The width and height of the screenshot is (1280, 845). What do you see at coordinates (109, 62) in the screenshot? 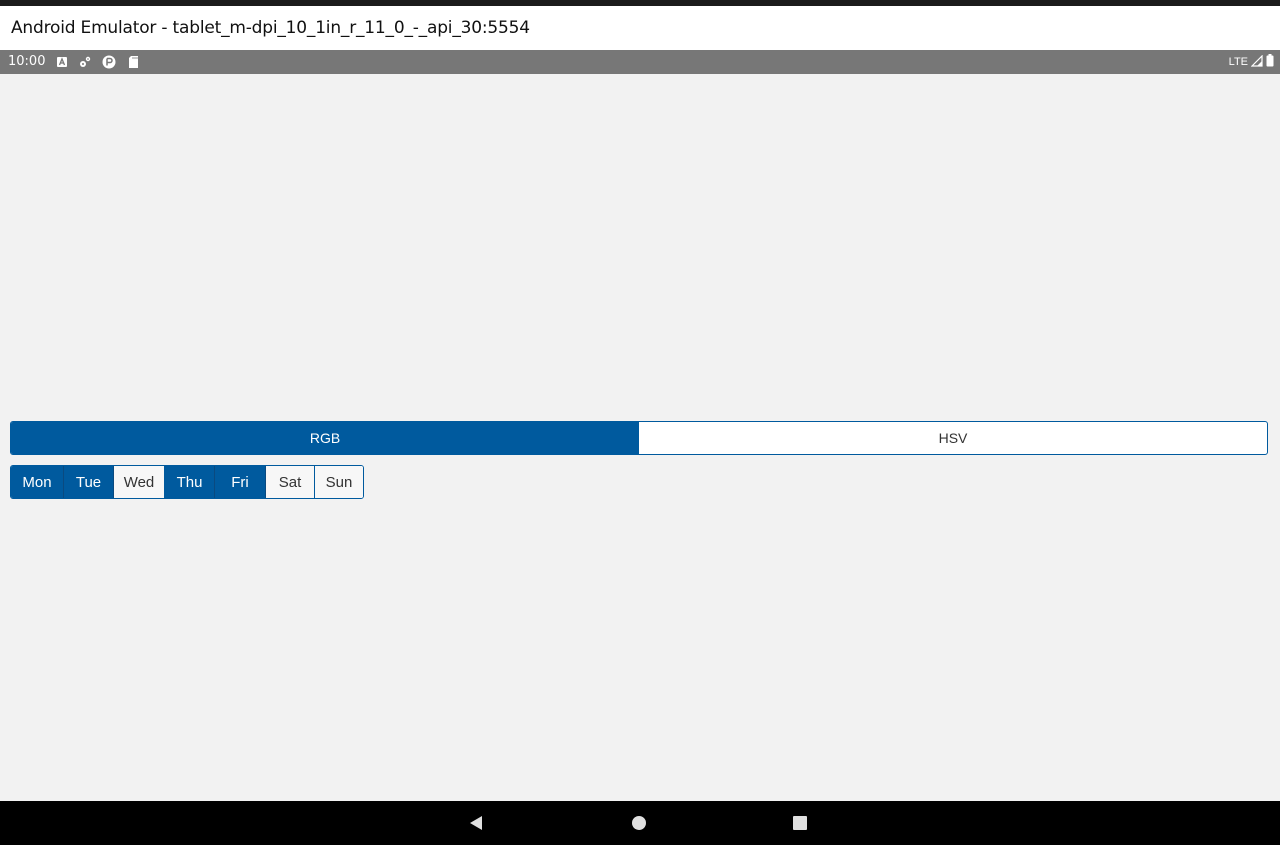
I see `play-protect-icon` at bounding box center [109, 62].